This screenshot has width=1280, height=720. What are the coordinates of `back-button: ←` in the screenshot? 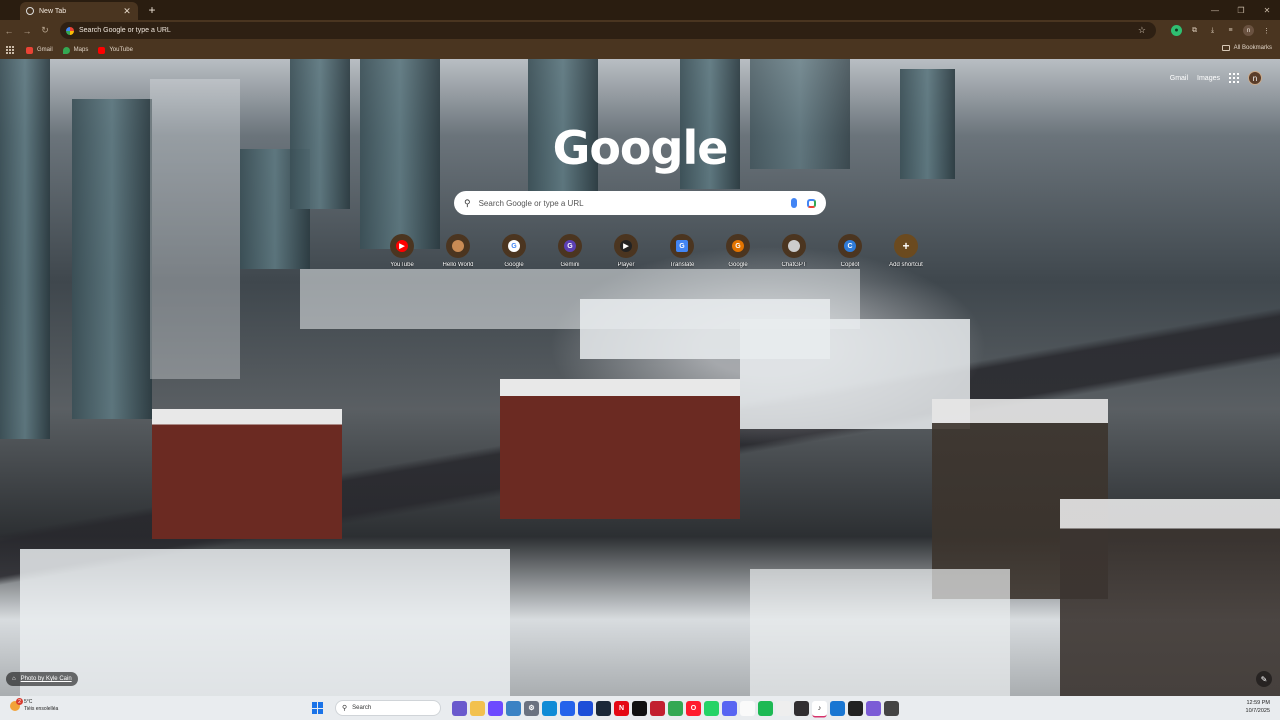 It's located at (9, 31).